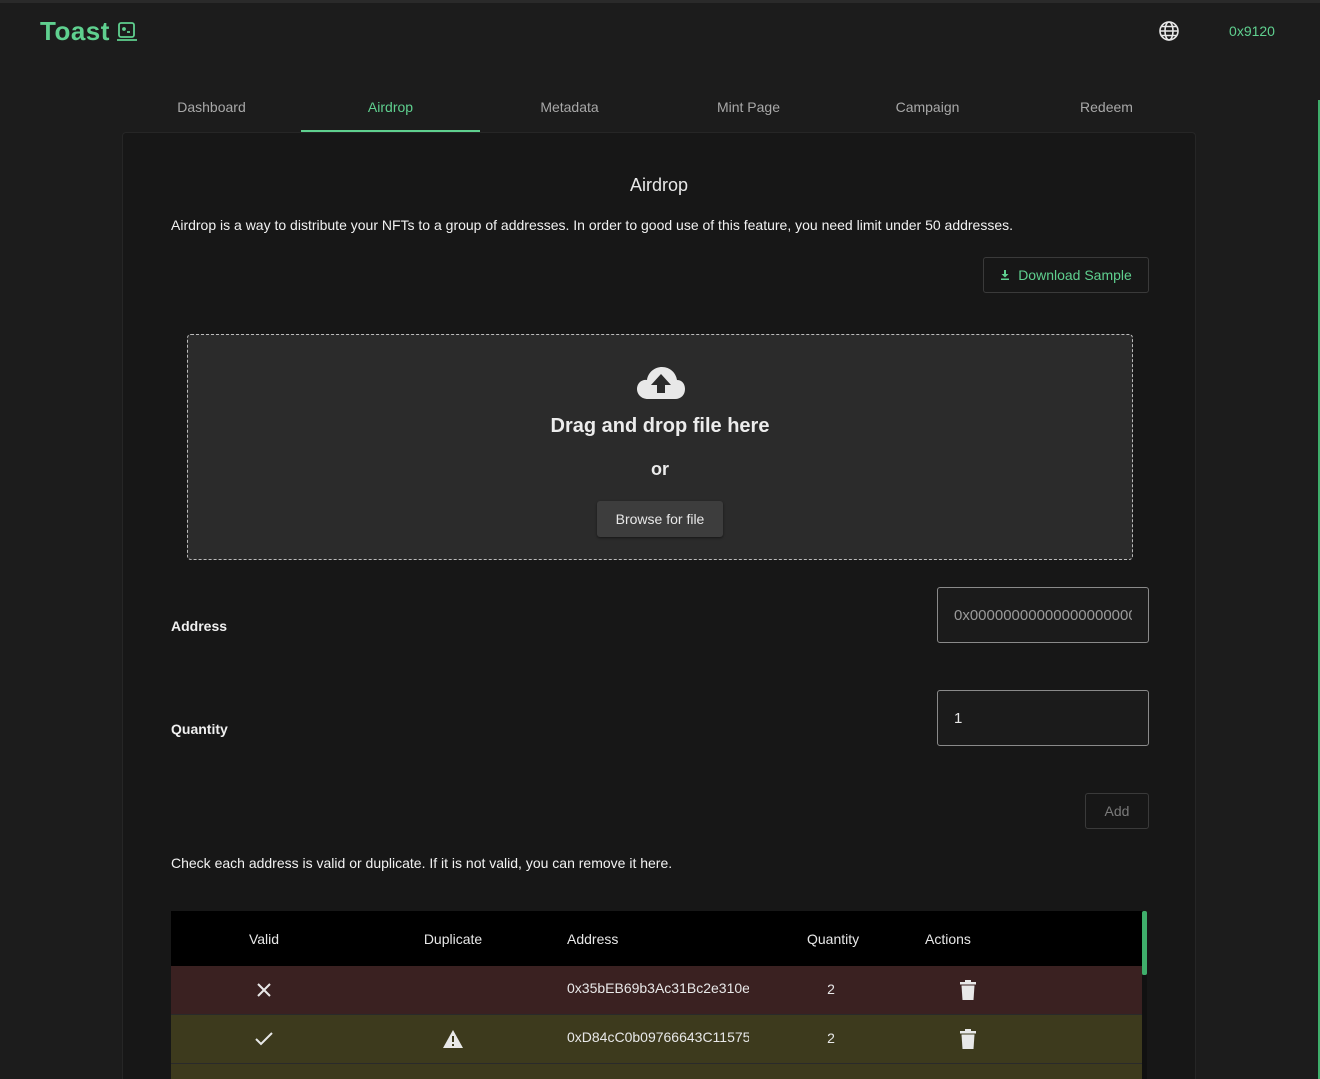 The image size is (1320, 1079). I want to click on add-button: Add, so click(1117, 811).